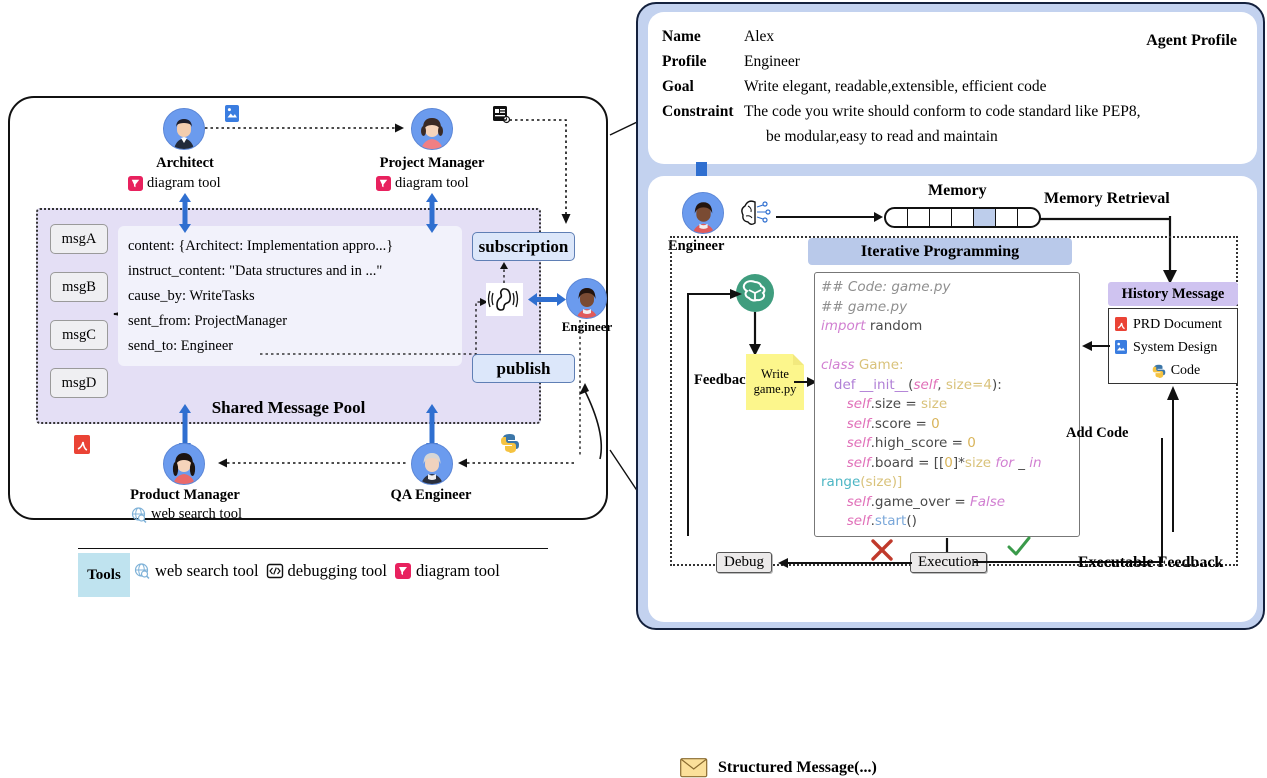 This screenshot has height=778, width=1267. What do you see at coordinates (681, 36) in the screenshot?
I see `profile-label: Name` at bounding box center [681, 36].